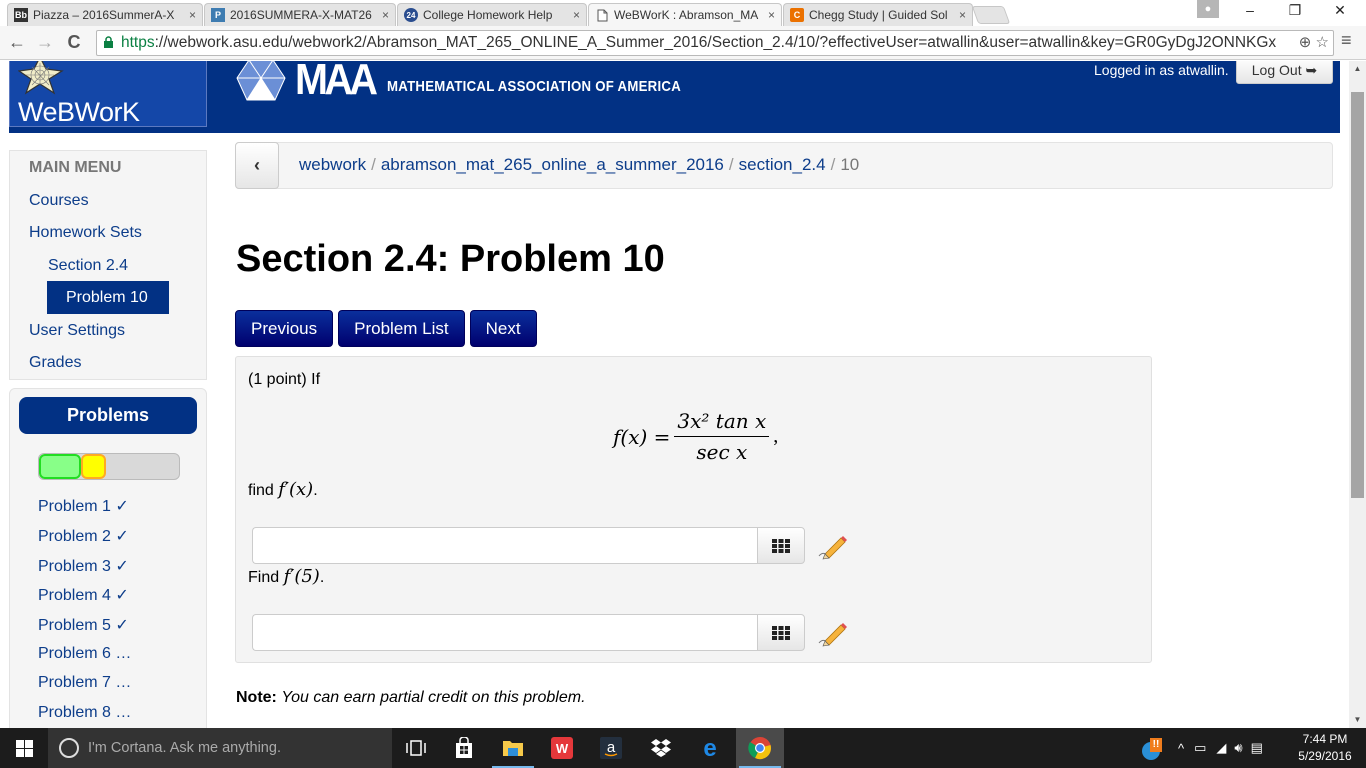  Describe the element at coordinates (85, 233) in the screenshot. I see `sidebar-item-homework-sets: Homework Sets` at that location.